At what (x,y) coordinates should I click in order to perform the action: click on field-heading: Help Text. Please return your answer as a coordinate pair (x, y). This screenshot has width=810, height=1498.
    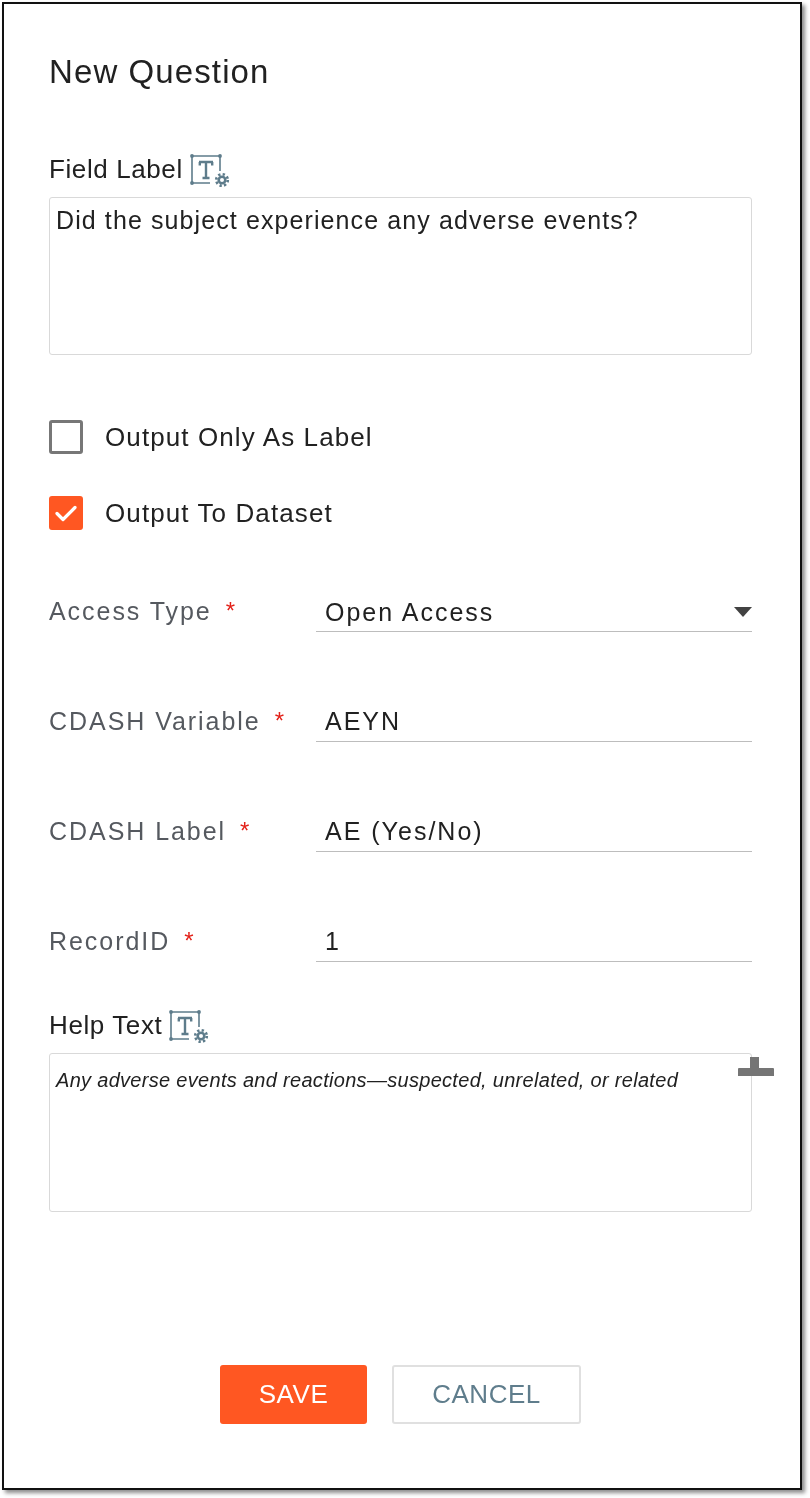
    Looking at the image, I should click on (106, 1025).